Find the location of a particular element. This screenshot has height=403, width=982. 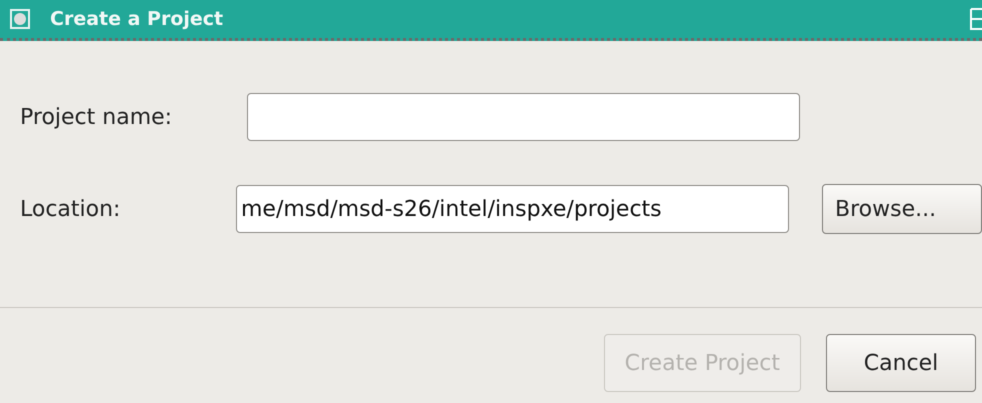

input-field is located at coordinates (523, 117).